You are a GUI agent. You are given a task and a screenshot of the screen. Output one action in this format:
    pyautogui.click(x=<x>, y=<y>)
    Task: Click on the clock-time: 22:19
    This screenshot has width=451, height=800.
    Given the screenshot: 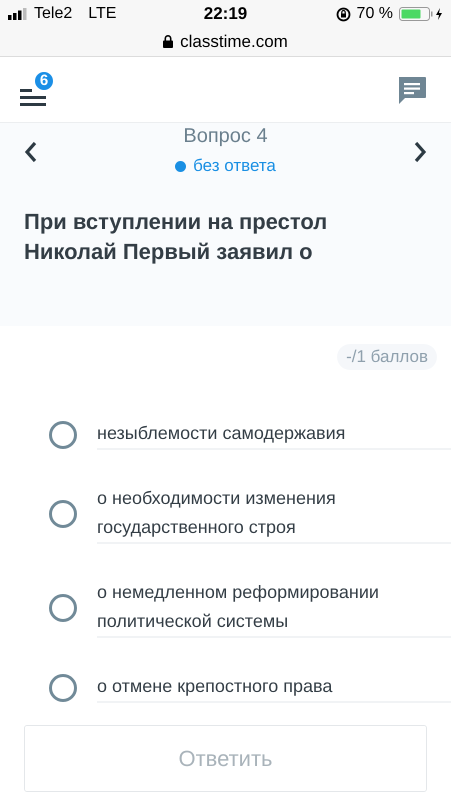 What is the action you would take?
    pyautogui.click(x=226, y=14)
    